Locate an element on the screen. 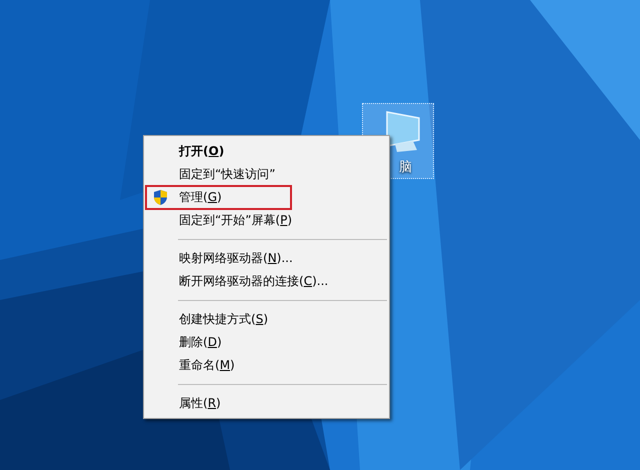  menu-item: 固定到“开始”屏幕(P) is located at coordinates (266, 220).